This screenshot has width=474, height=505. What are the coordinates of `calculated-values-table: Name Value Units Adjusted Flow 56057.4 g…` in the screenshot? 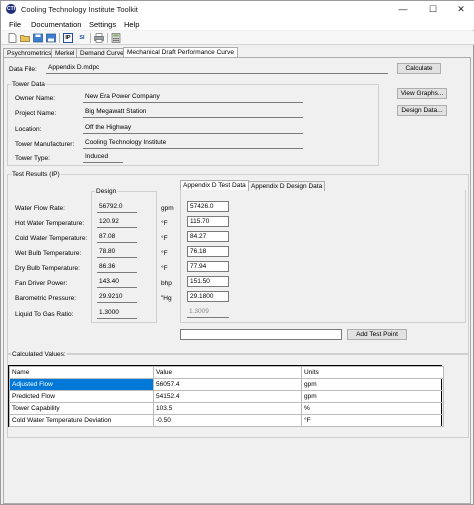 It's located at (226, 396).